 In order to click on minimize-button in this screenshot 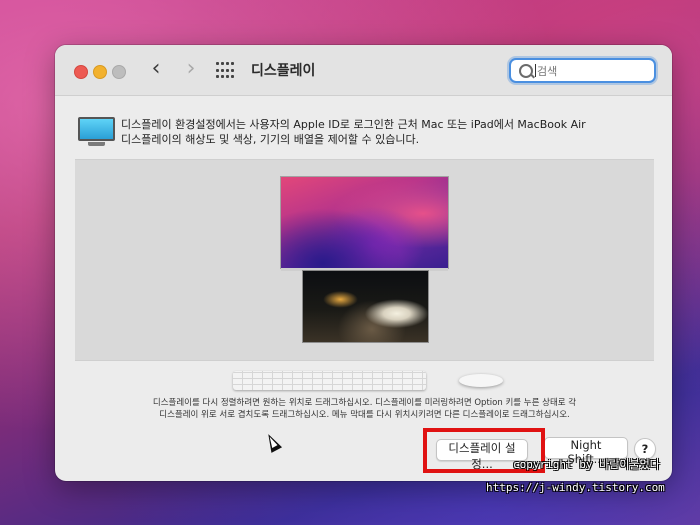, I will do `click(100, 72)`.